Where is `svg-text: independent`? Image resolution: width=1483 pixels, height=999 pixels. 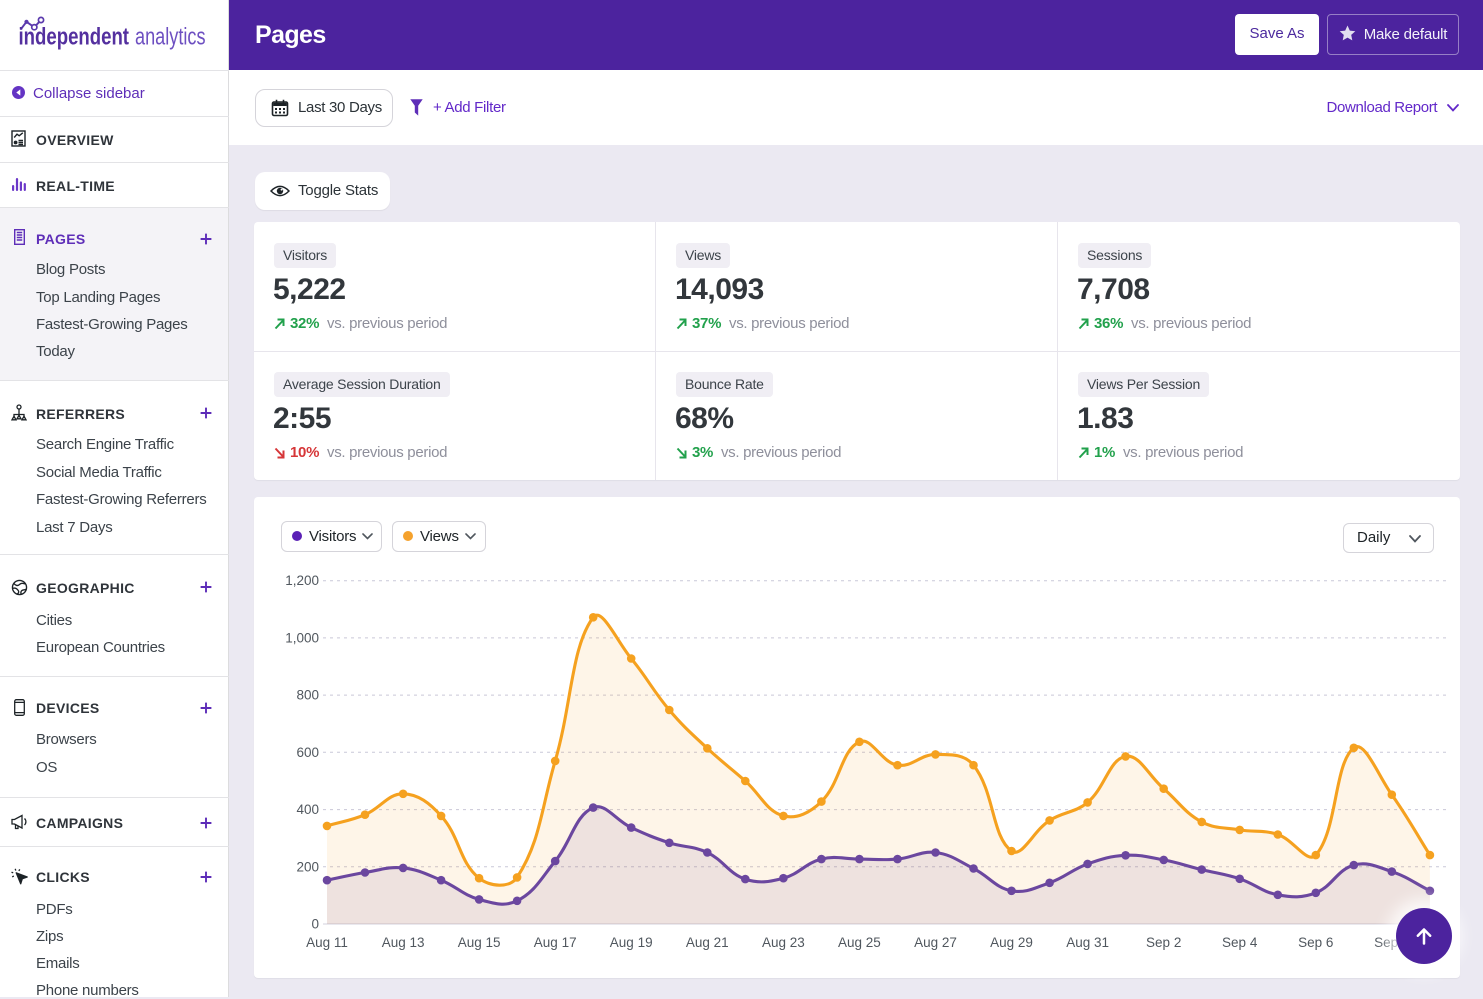
svg-text: independent is located at coordinates (74, 37).